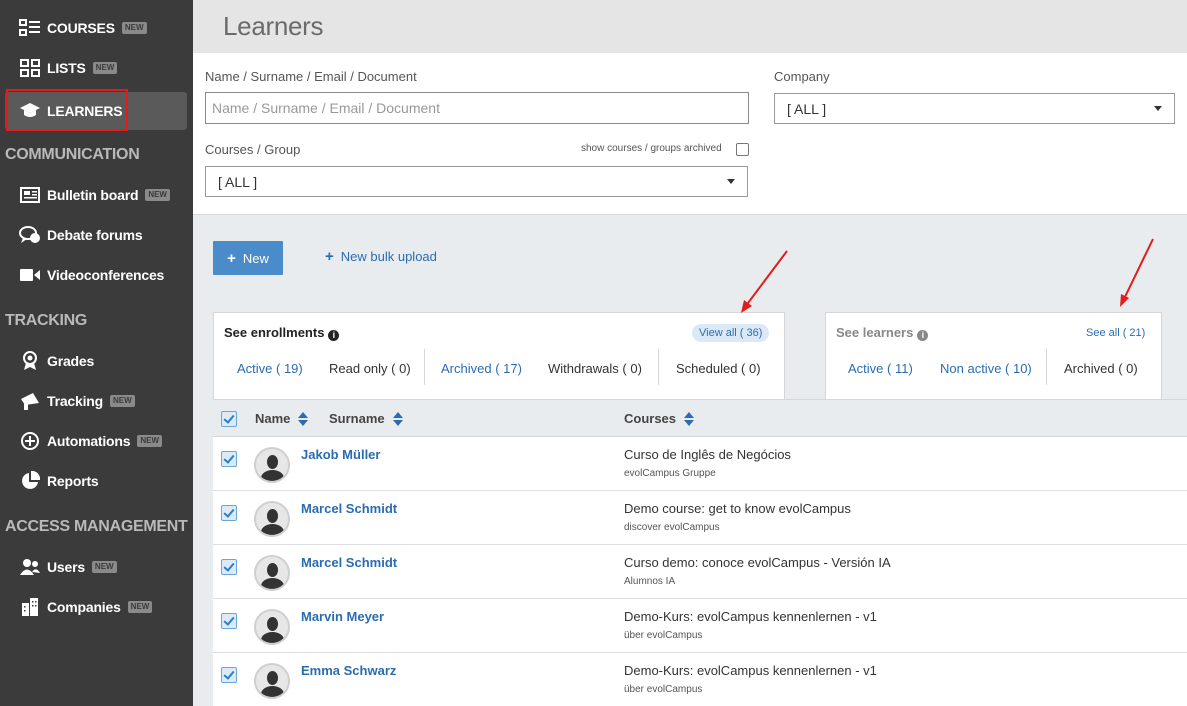  Describe the element at coordinates (30, 275) in the screenshot. I see `video-camera-icon` at that location.